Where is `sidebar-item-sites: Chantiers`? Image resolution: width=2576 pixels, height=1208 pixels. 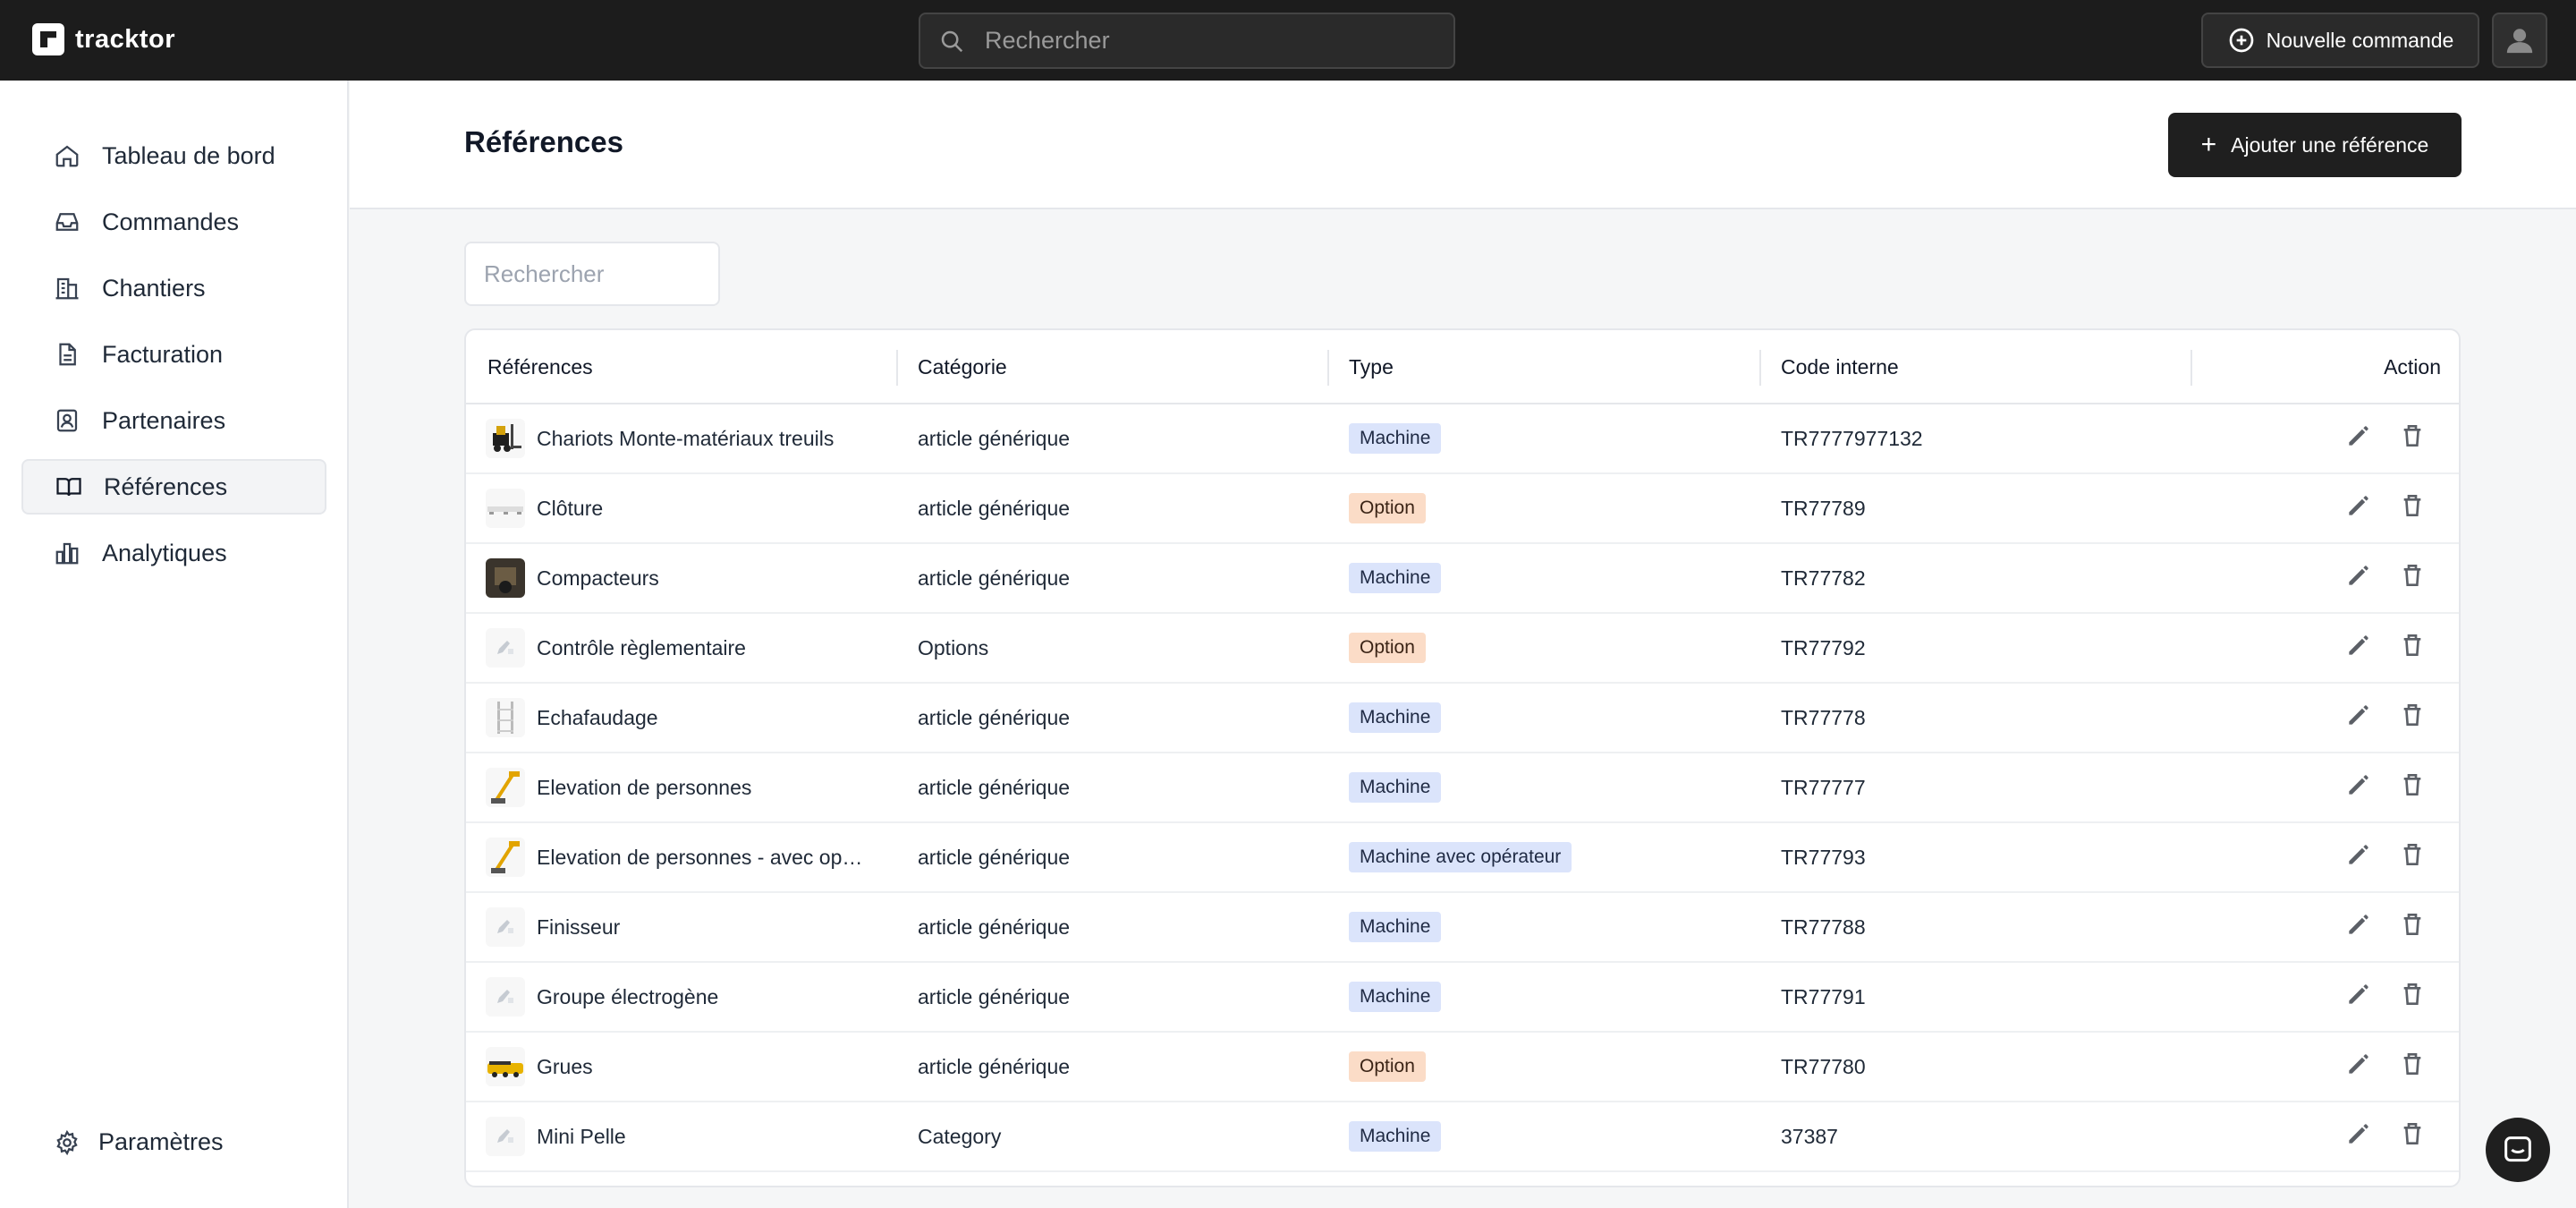 sidebar-item-sites: Chantiers is located at coordinates (173, 288).